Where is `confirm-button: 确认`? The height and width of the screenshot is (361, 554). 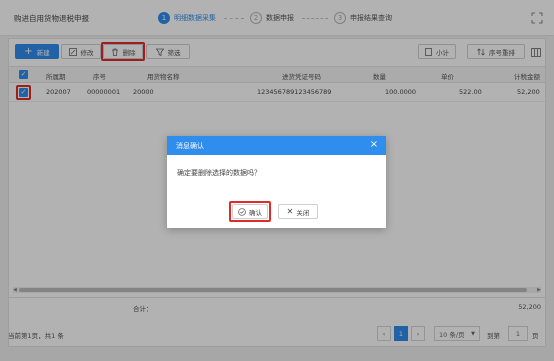
confirm-button: 确认 is located at coordinates (250, 211).